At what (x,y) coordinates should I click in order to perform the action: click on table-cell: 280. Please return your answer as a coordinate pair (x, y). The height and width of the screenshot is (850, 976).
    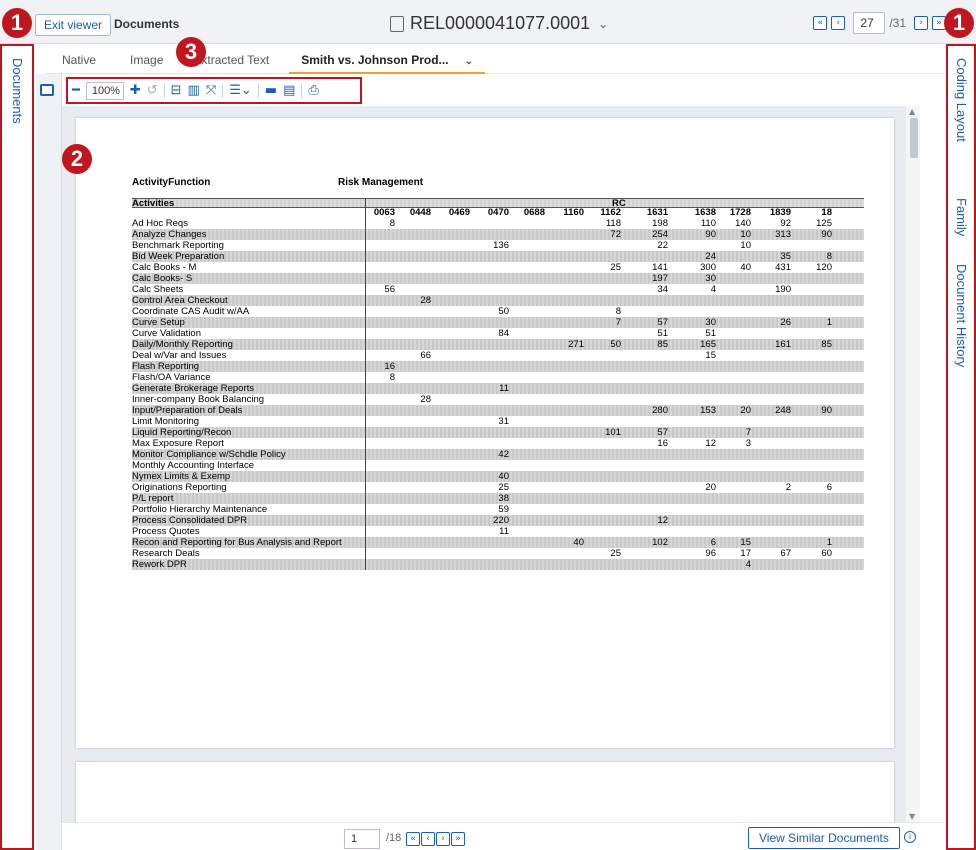
    Looking at the image, I should click on (660, 410).